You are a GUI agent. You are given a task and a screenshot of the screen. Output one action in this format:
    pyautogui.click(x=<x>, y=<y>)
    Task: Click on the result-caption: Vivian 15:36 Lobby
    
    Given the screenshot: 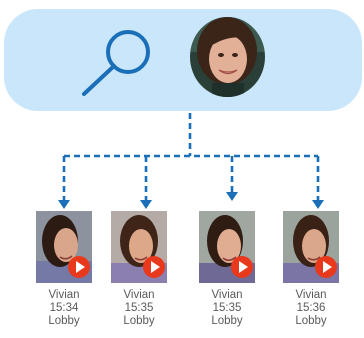 What is the action you would take?
    pyautogui.click(x=311, y=308)
    